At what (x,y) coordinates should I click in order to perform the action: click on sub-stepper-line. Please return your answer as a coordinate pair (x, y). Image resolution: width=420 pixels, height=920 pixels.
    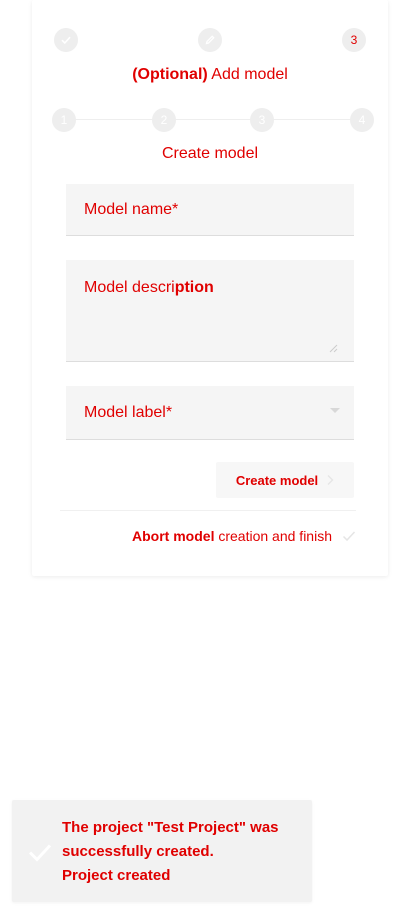
    Looking at the image, I should click on (217, 119).